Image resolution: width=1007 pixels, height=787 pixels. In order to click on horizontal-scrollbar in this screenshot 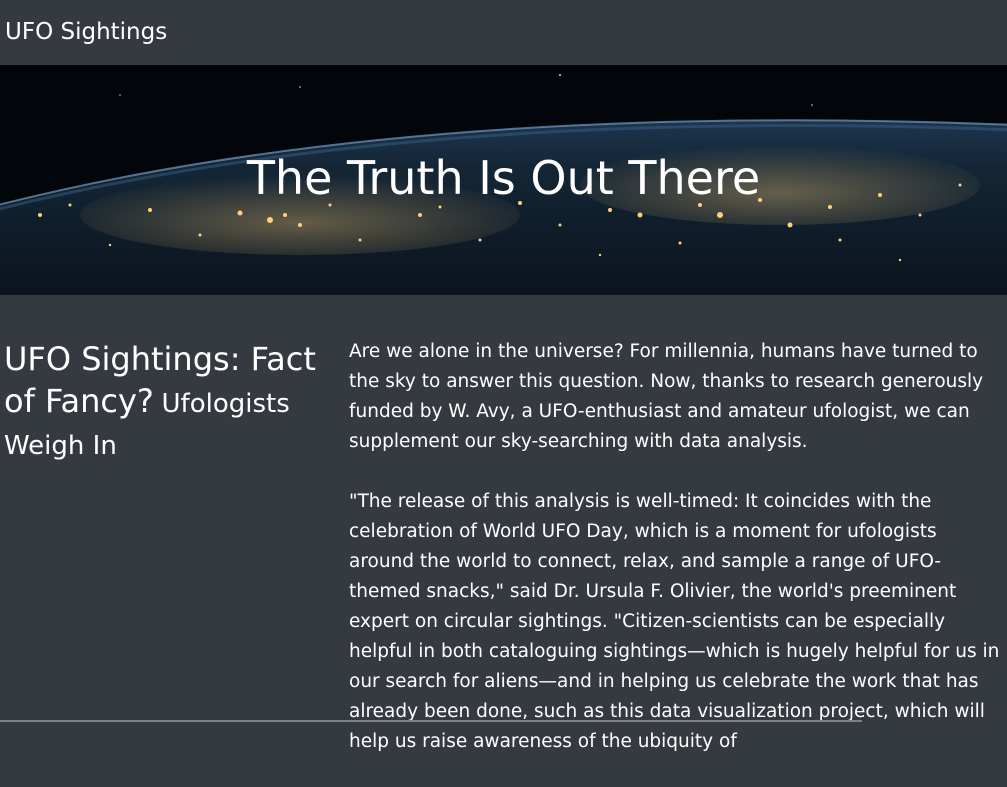, I will do `click(431, 721)`.